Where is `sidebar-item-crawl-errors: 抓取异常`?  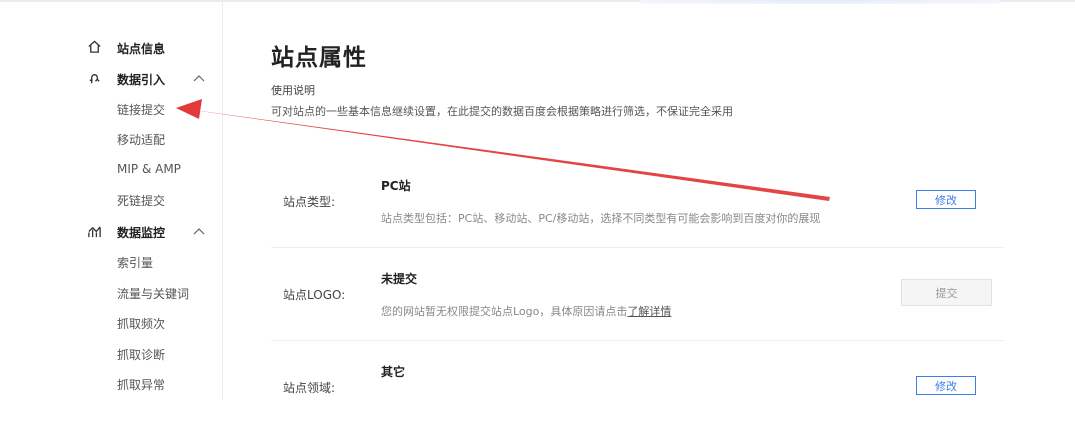
sidebar-item-crawl-errors: 抓取异常 is located at coordinates (141, 384).